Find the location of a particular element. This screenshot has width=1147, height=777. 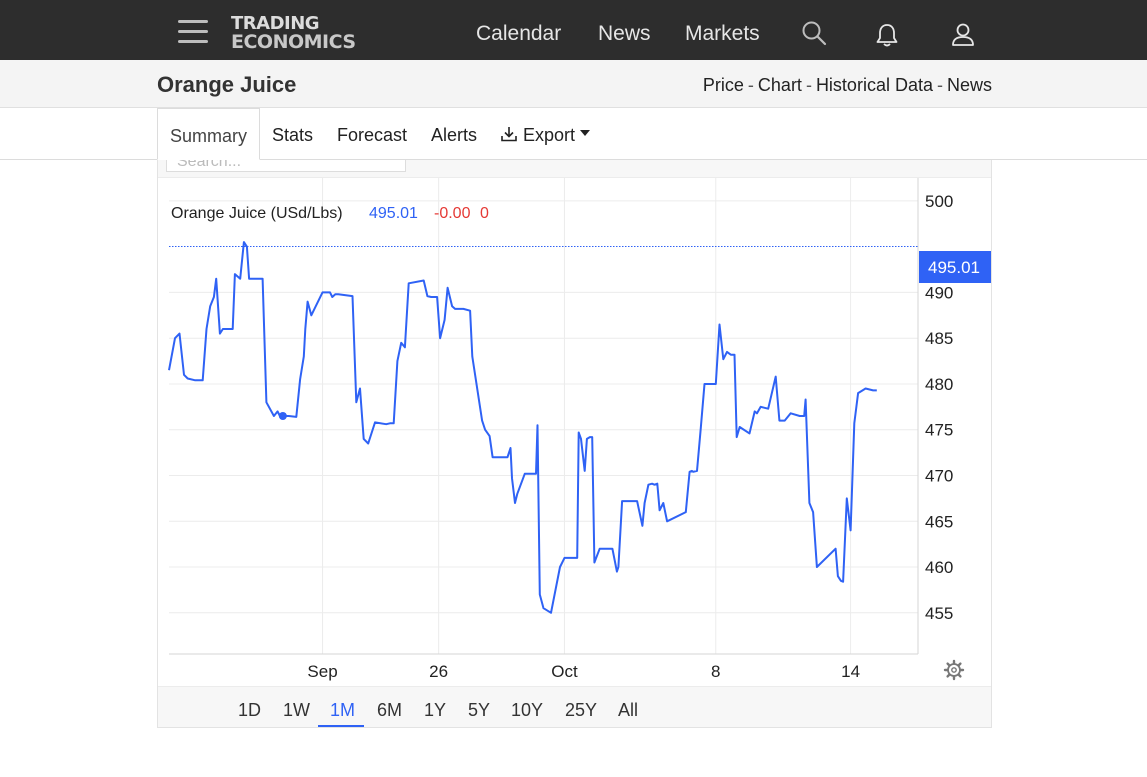

link-news: News is located at coordinates (969, 85).